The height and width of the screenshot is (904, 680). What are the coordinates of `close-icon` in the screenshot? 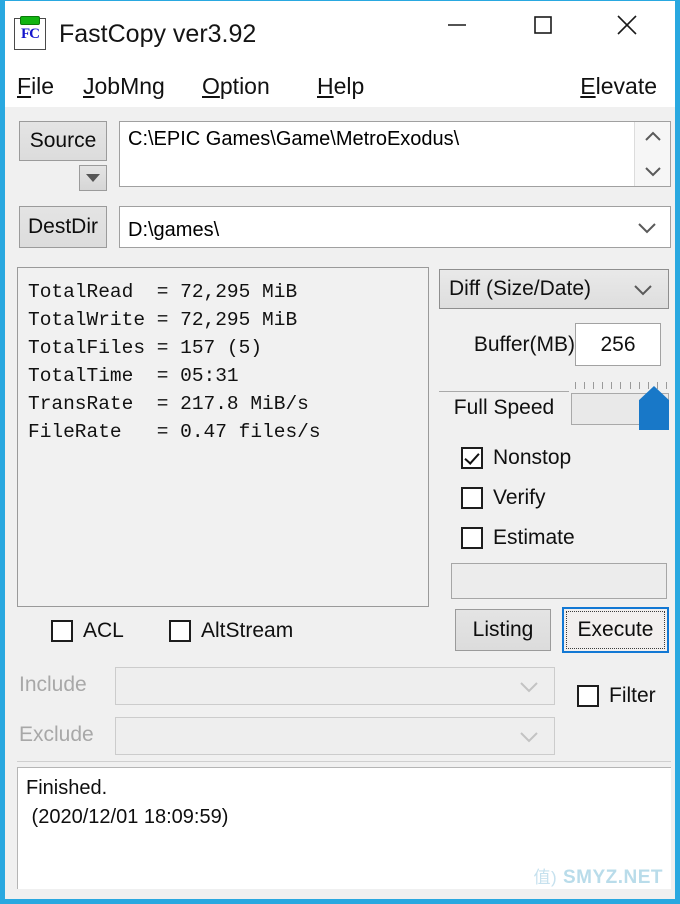 It's located at (627, 25).